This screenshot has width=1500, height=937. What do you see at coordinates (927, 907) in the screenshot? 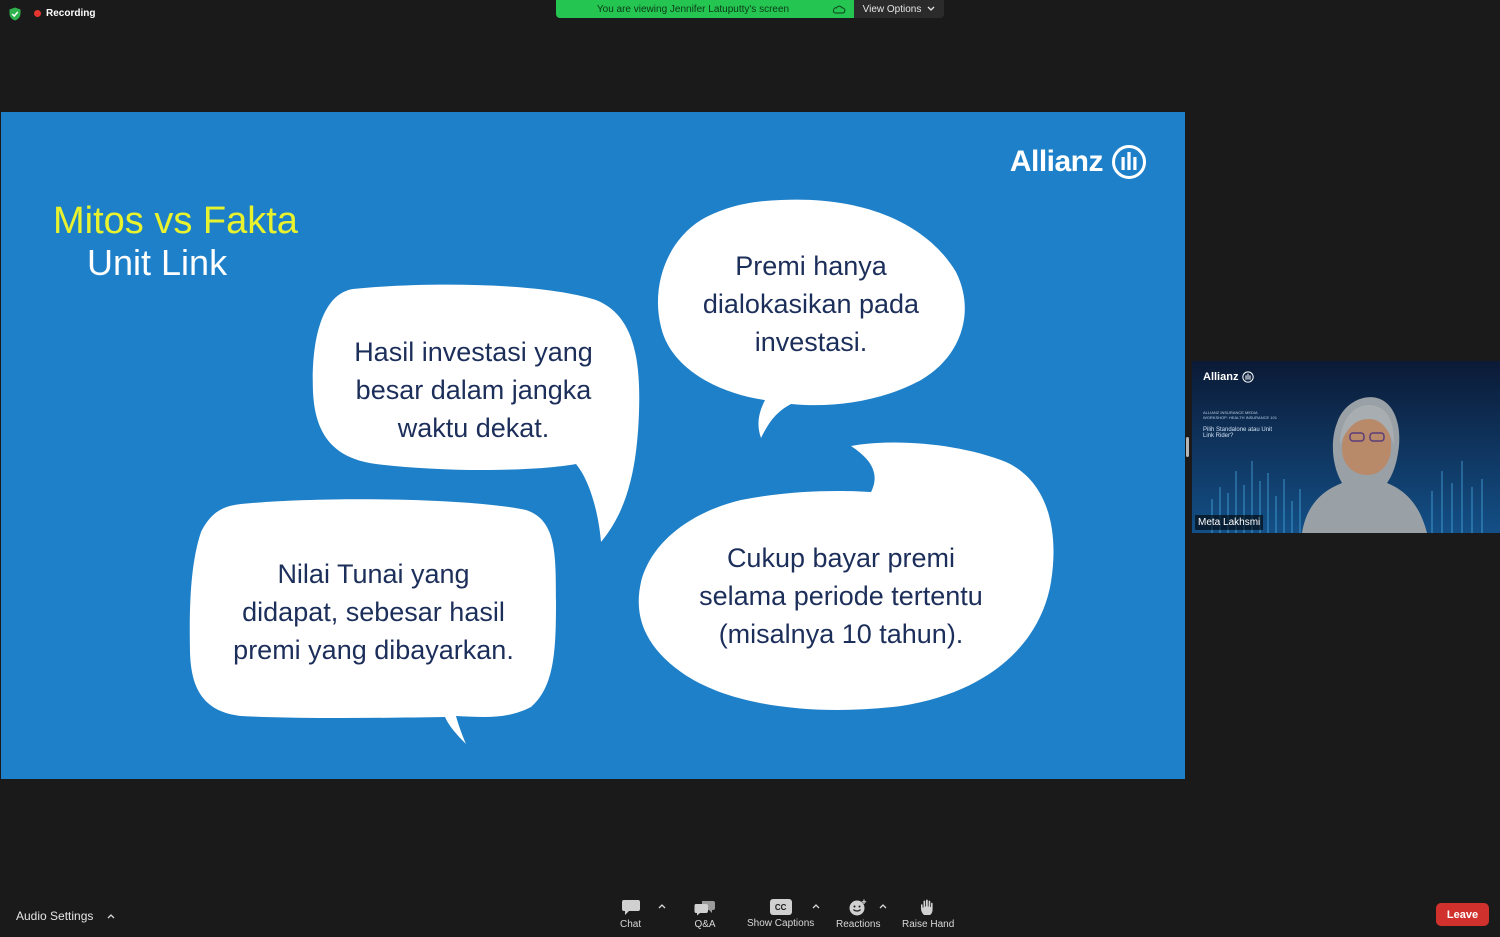
I see `hand-icon` at bounding box center [927, 907].